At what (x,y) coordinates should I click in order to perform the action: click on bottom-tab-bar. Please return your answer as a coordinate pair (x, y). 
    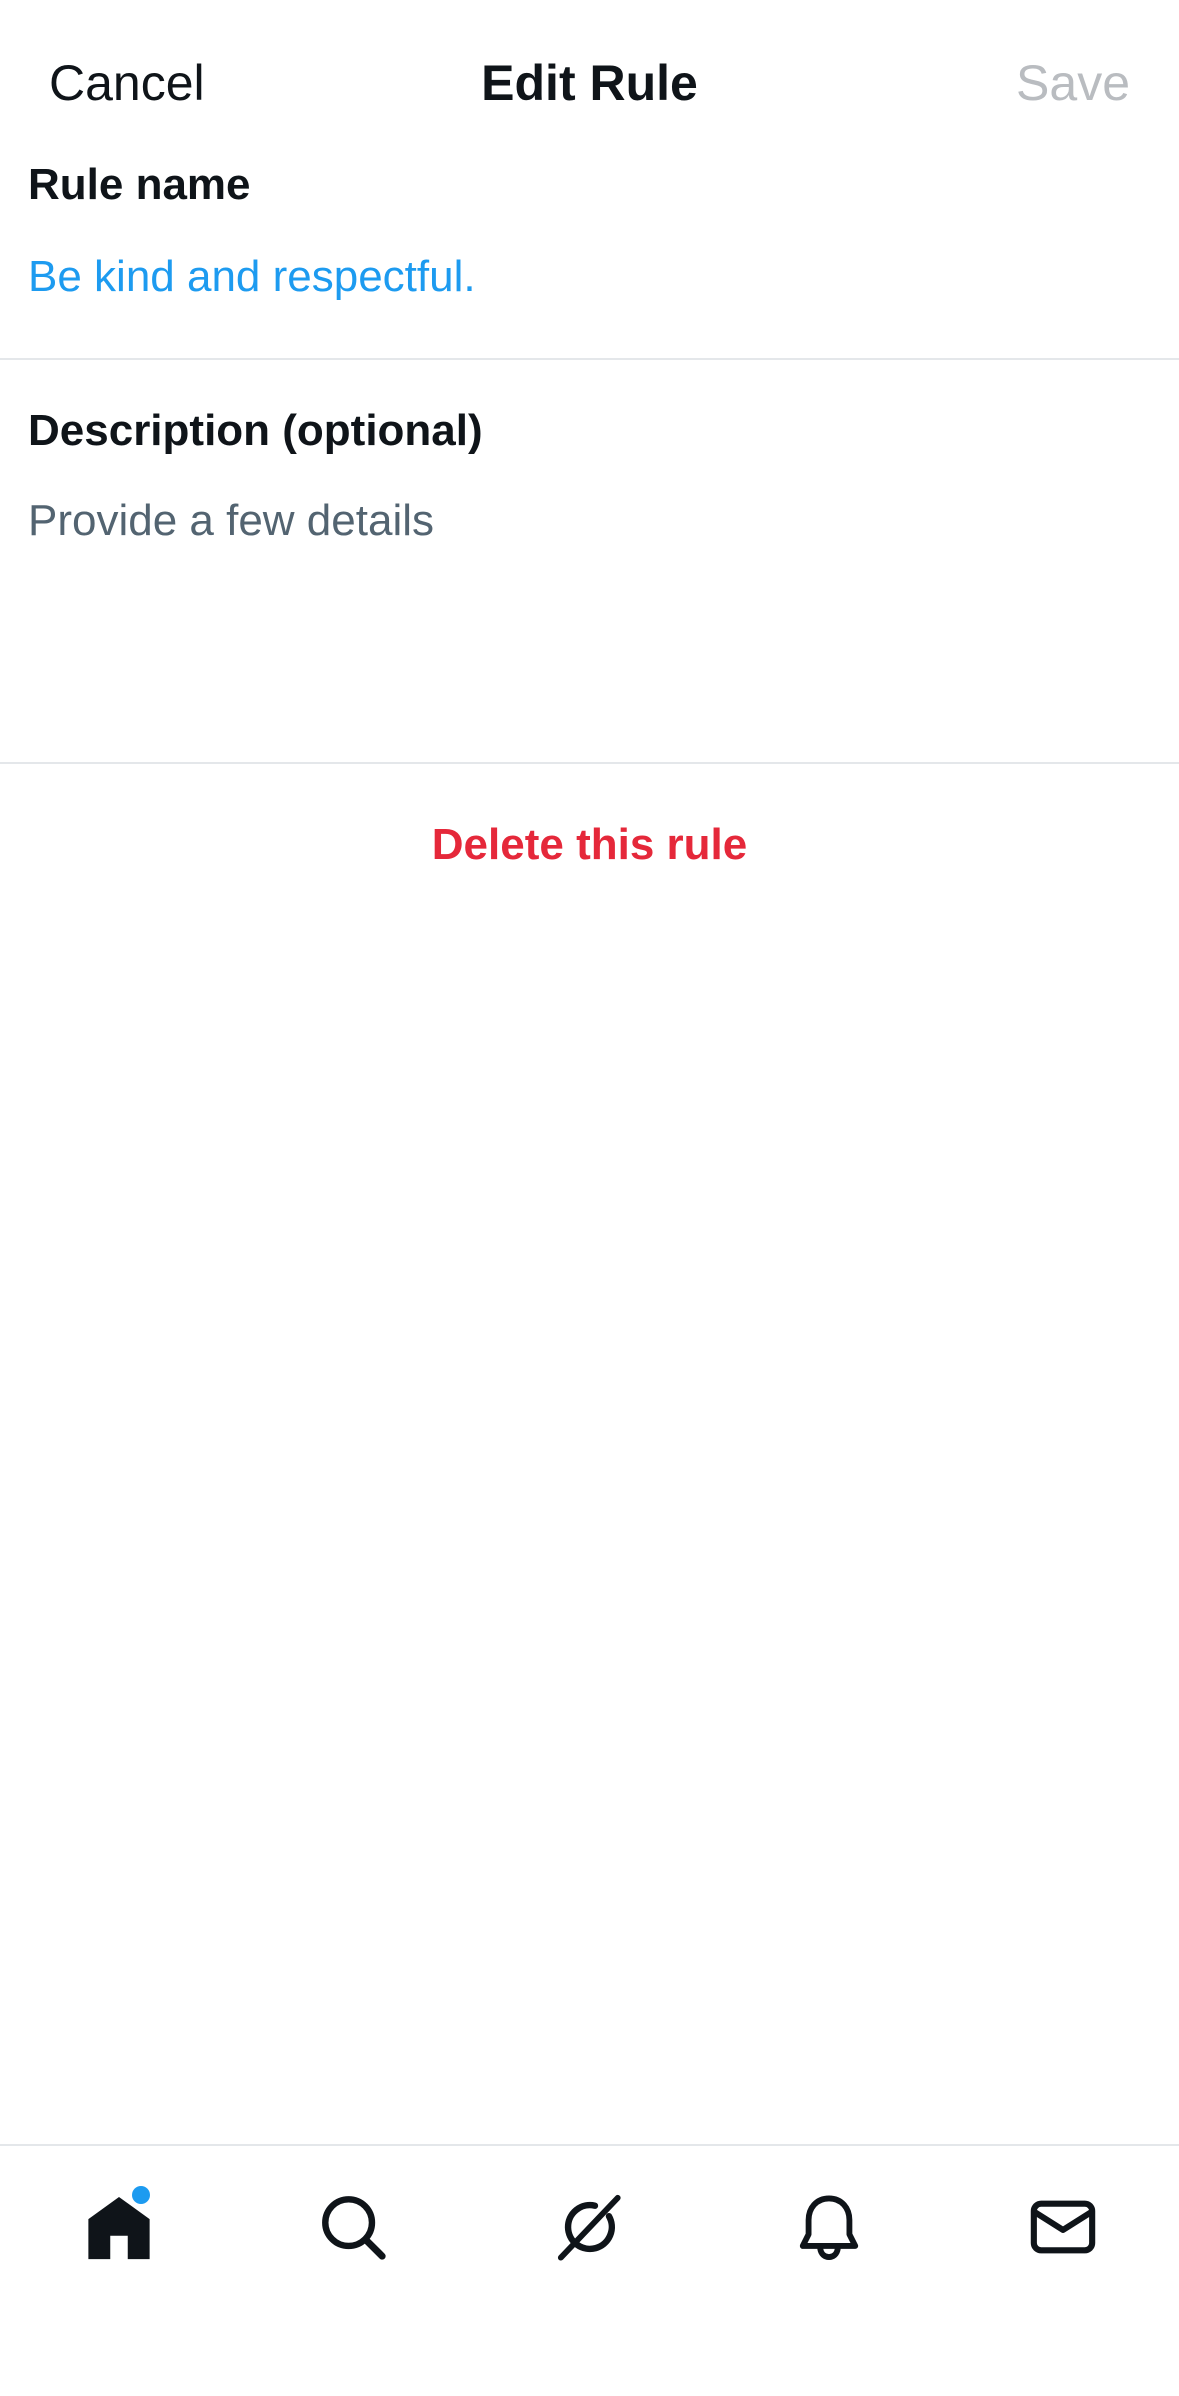
    Looking at the image, I should click on (589, 2270).